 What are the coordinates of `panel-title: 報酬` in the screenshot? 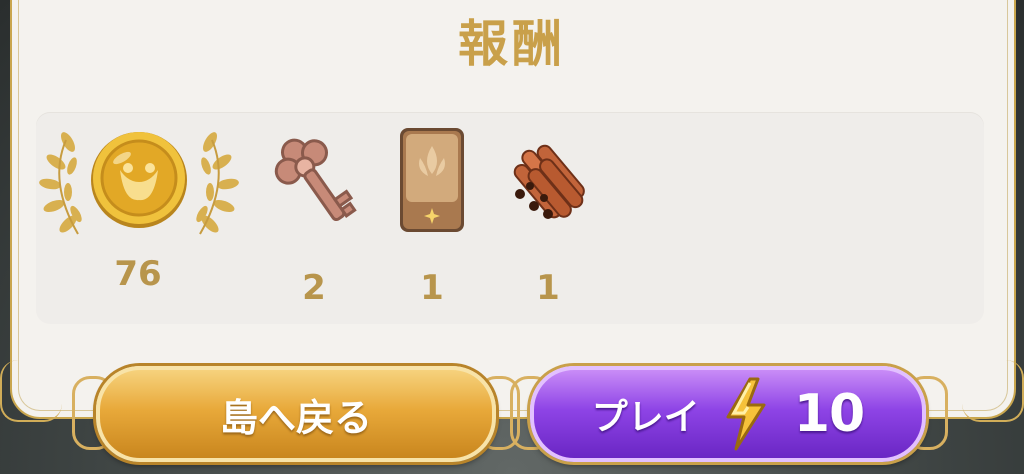 It's located at (512, 44).